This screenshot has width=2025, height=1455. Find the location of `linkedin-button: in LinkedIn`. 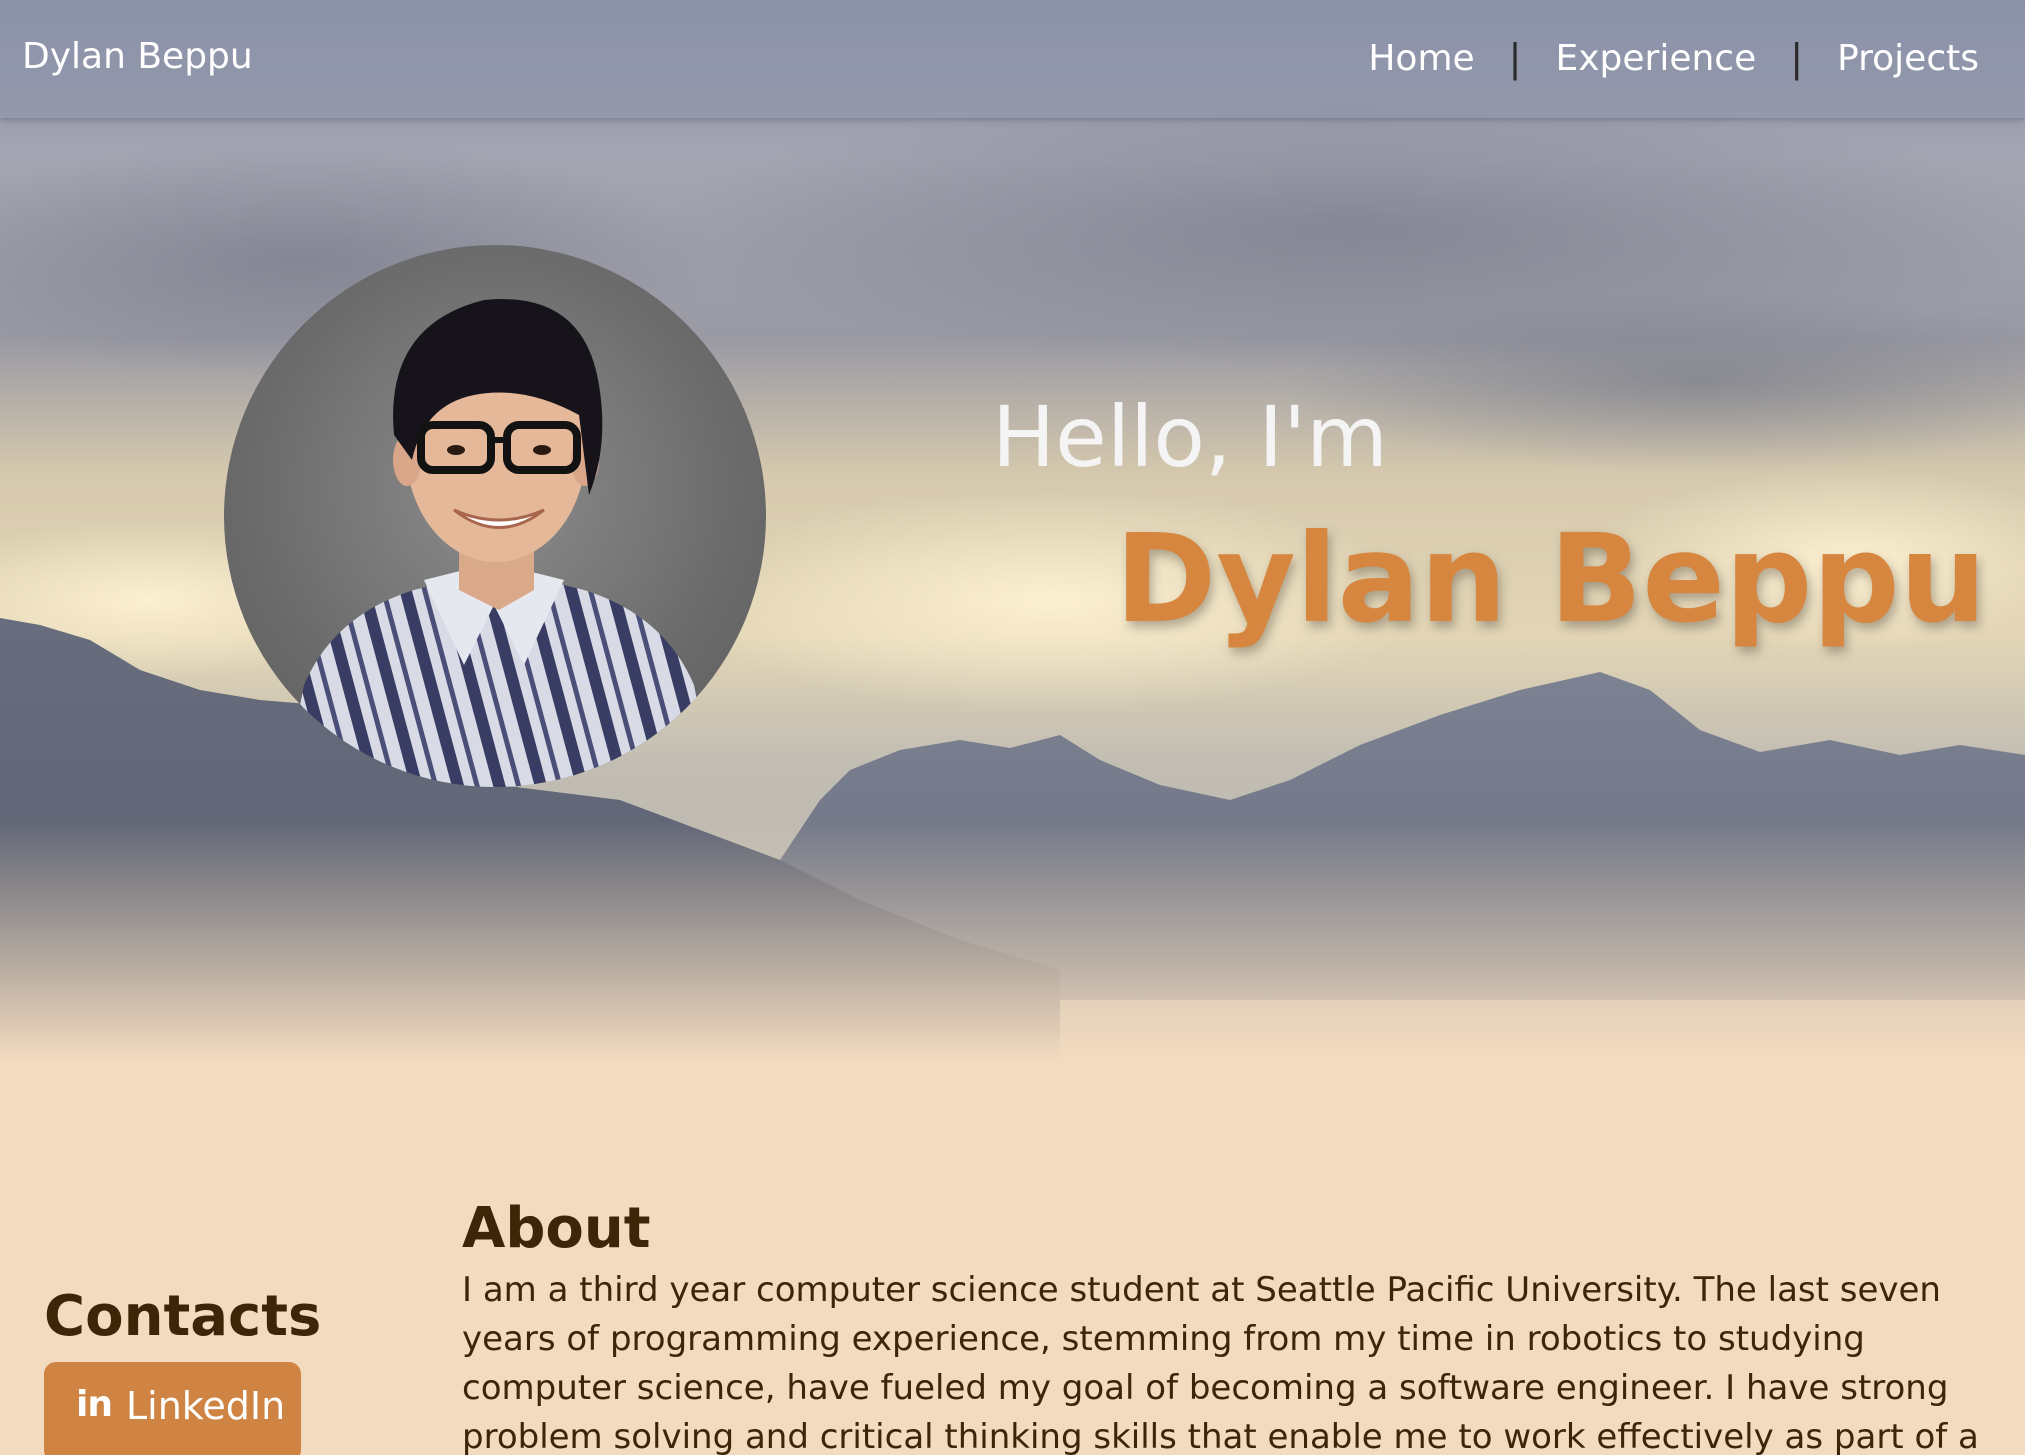

linkedin-button: in LinkedIn is located at coordinates (172, 1408).